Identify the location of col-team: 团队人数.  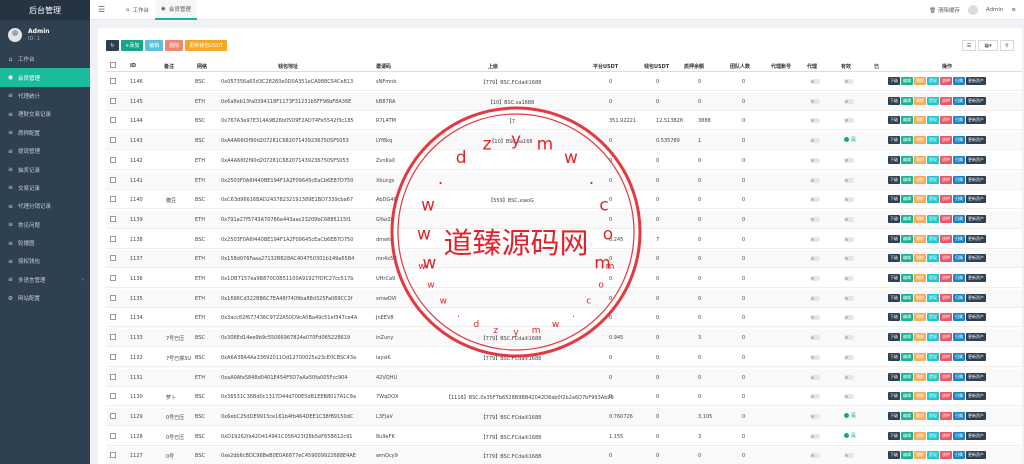
(740, 66).